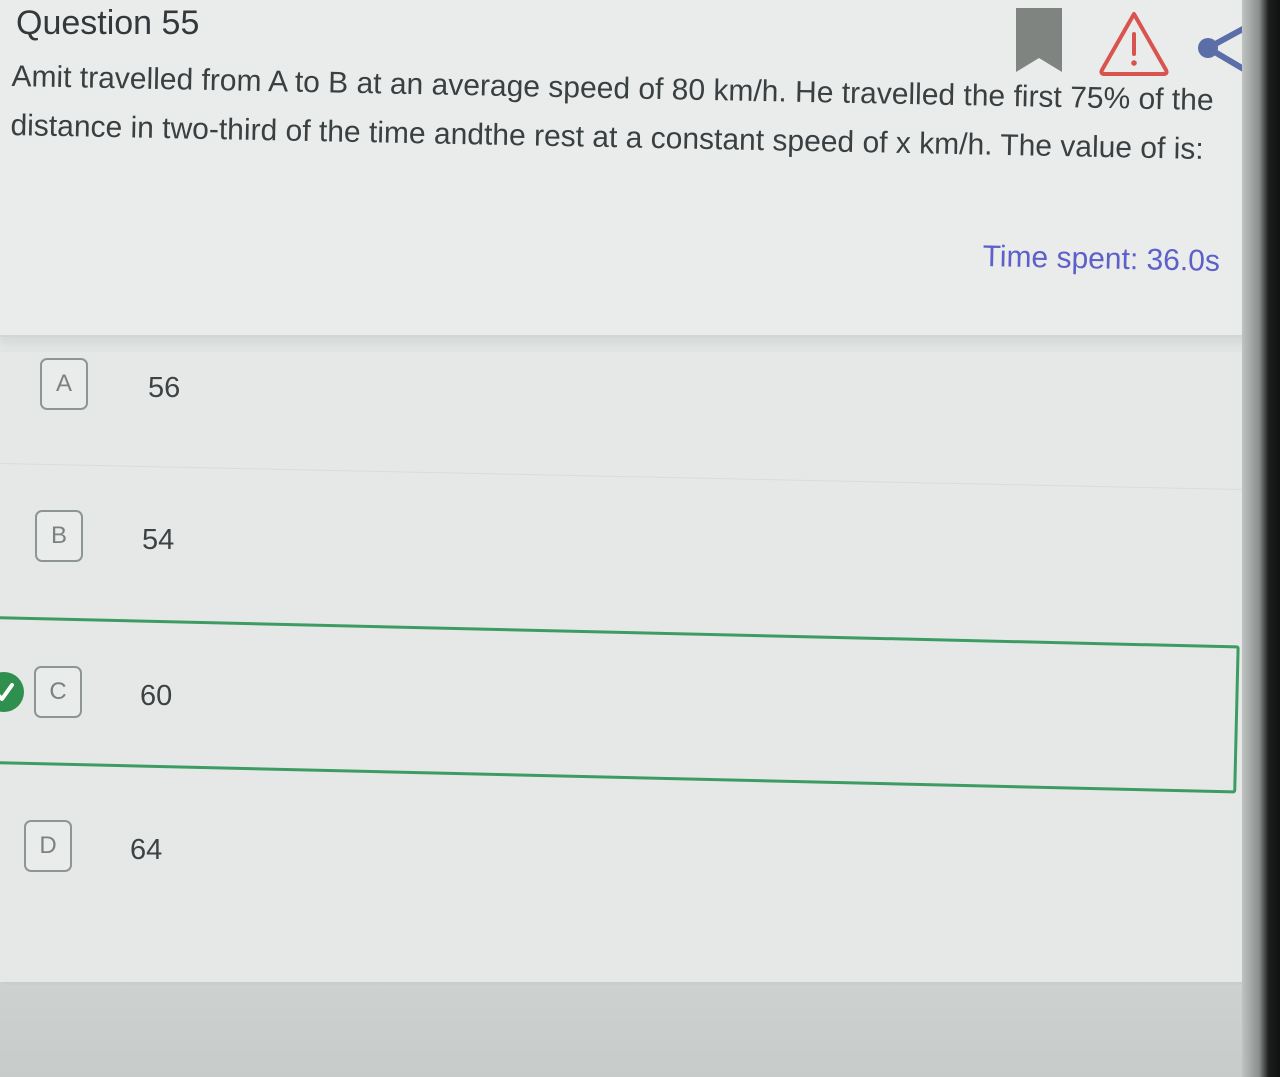  Describe the element at coordinates (1101, 259) in the screenshot. I see `time-spent: Time spent: 36.0s` at that location.